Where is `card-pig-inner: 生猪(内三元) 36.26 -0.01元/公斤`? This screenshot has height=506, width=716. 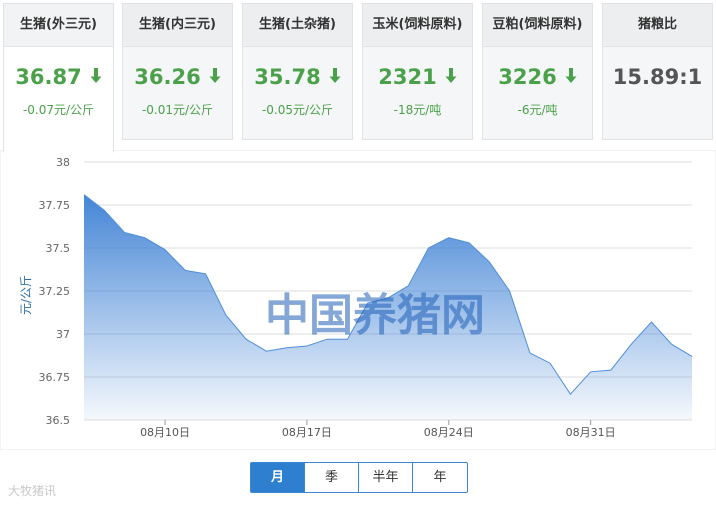 card-pig-inner: 生猪(内三元) 36.26 -0.01元/公斤 is located at coordinates (177, 71).